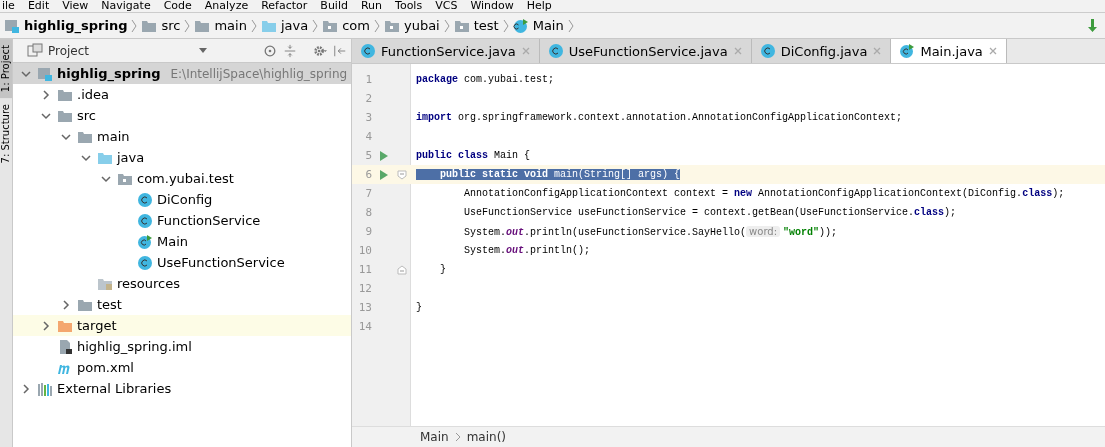 This screenshot has width=1105, height=447. What do you see at coordinates (182, 94) in the screenshot?
I see `tree-item: .idea` at bounding box center [182, 94].